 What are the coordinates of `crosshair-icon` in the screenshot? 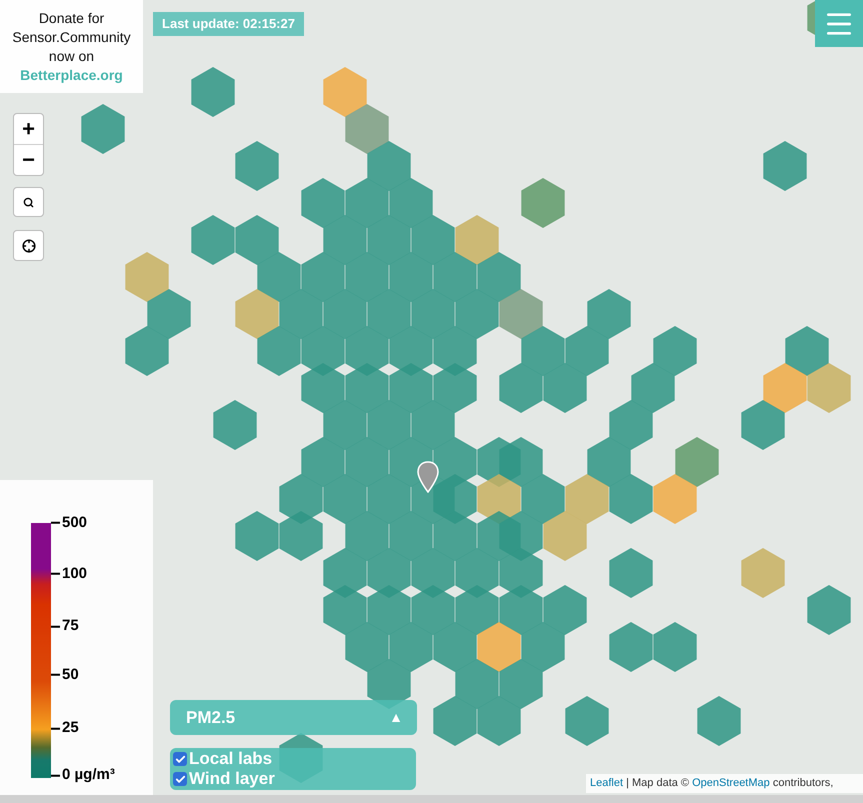 It's located at (29, 245).